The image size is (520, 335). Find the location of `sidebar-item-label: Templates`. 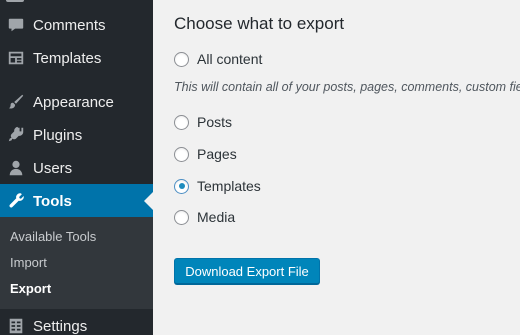

sidebar-item-label: Templates is located at coordinates (67, 58).